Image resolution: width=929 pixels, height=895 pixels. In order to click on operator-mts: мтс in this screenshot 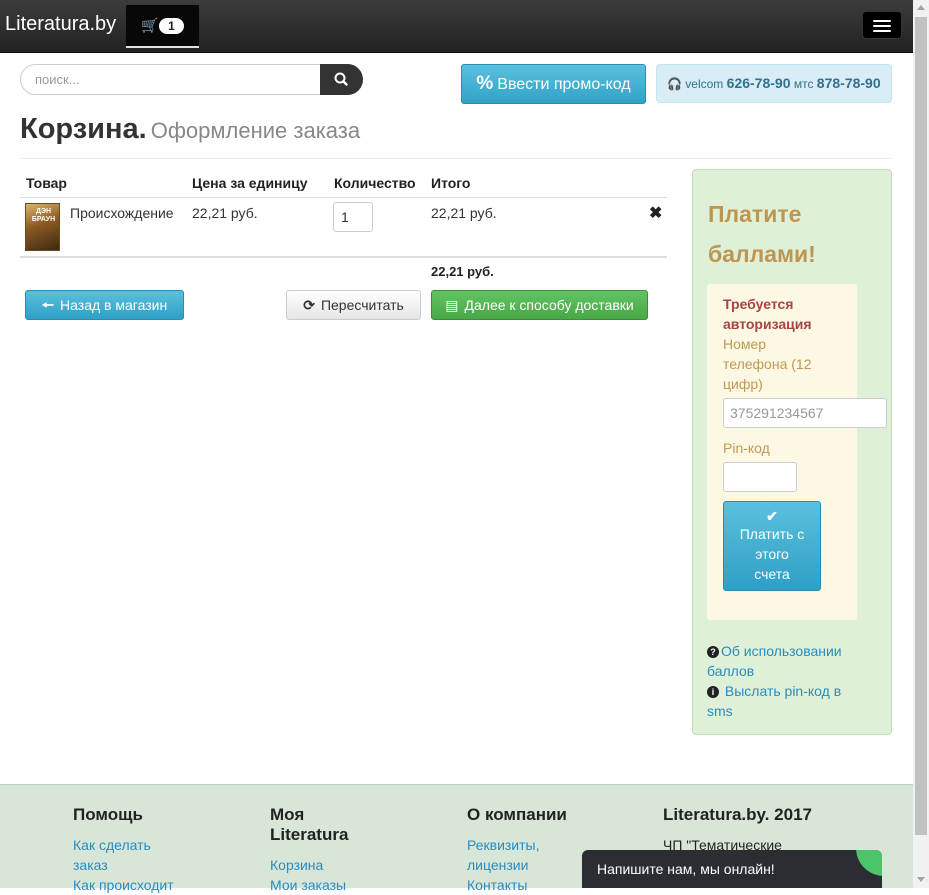, I will do `click(803, 84)`.